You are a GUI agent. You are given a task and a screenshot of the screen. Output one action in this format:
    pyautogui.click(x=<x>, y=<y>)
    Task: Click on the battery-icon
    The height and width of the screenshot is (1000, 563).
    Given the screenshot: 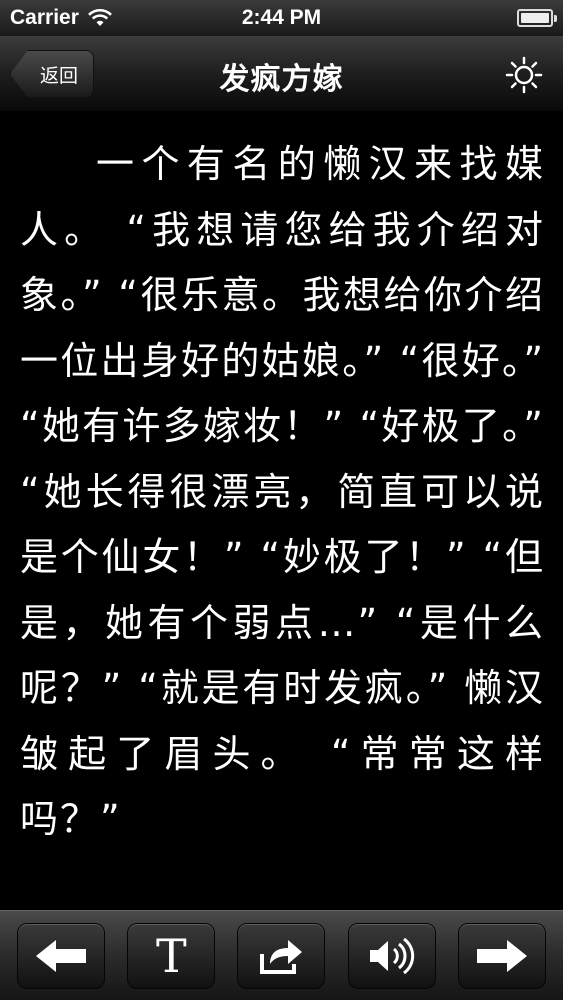 What is the action you would take?
    pyautogui.click(x=537, y=18)
    